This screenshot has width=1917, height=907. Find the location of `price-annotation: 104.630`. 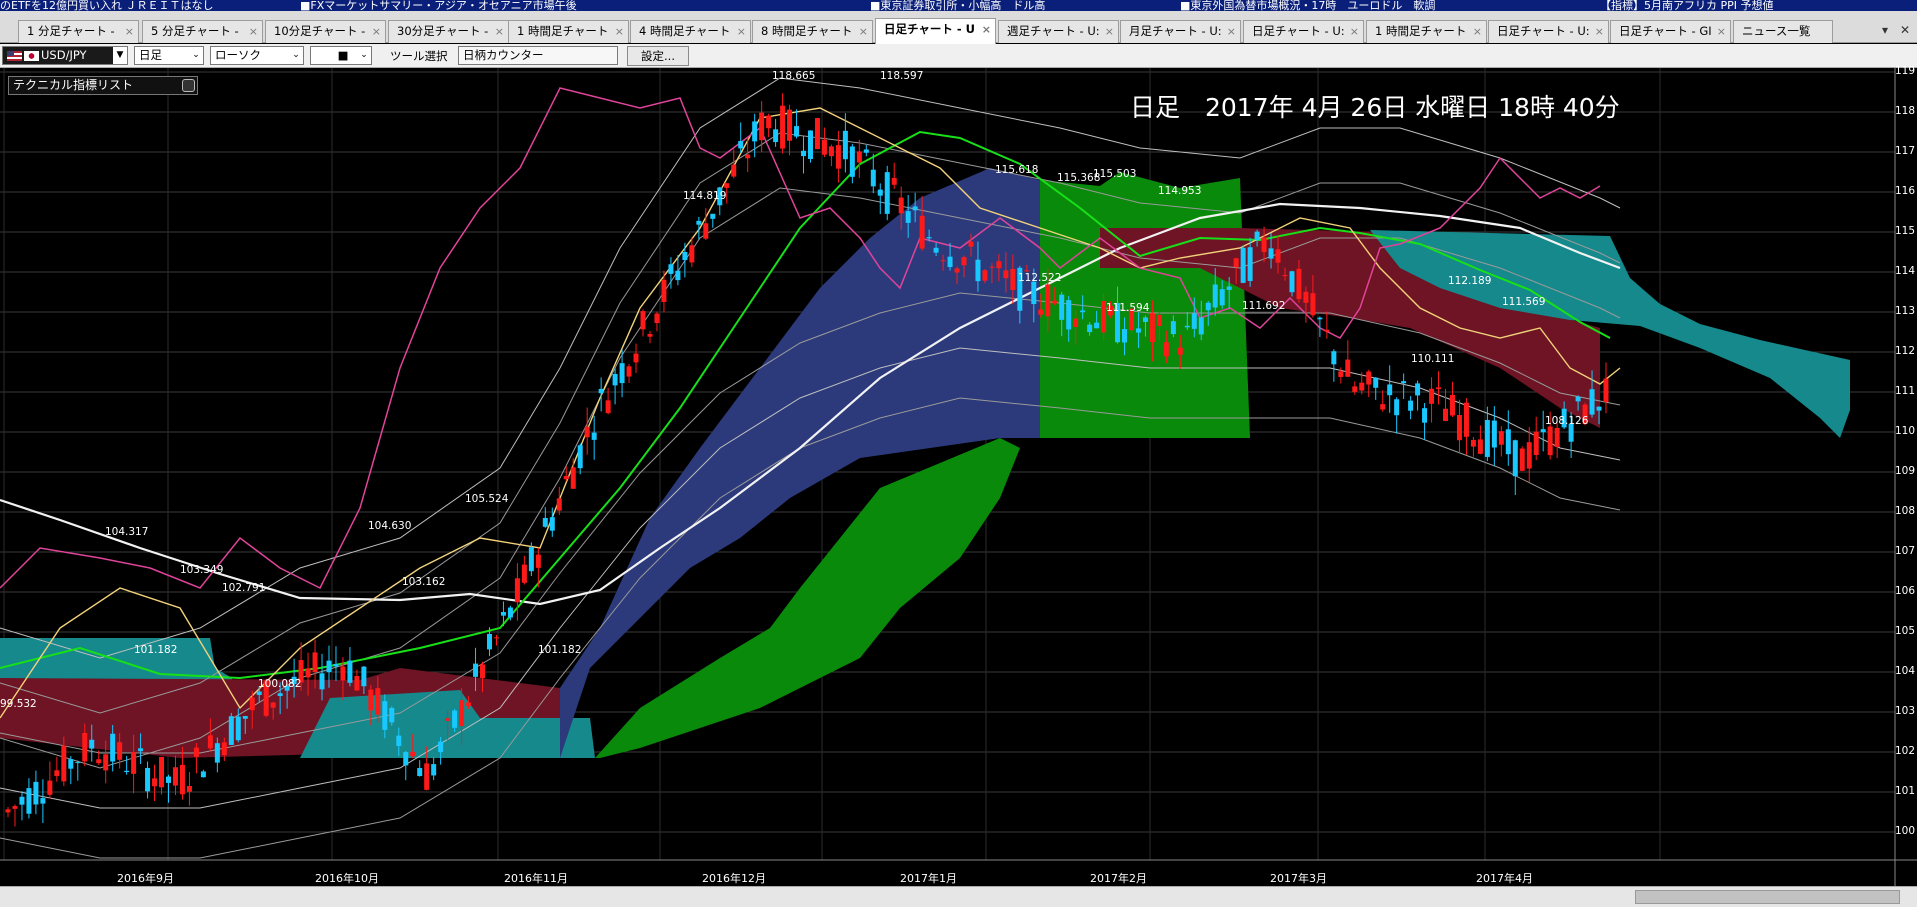

price-annotation: 104.630 is located at coordinates (390, 526).